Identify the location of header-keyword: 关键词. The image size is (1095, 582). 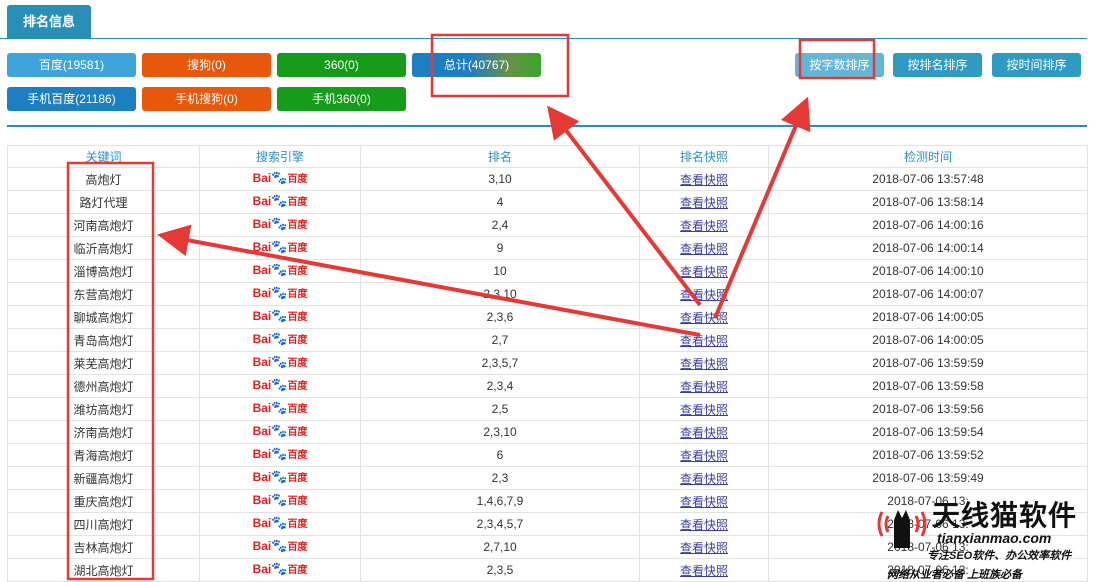
(103, 156).